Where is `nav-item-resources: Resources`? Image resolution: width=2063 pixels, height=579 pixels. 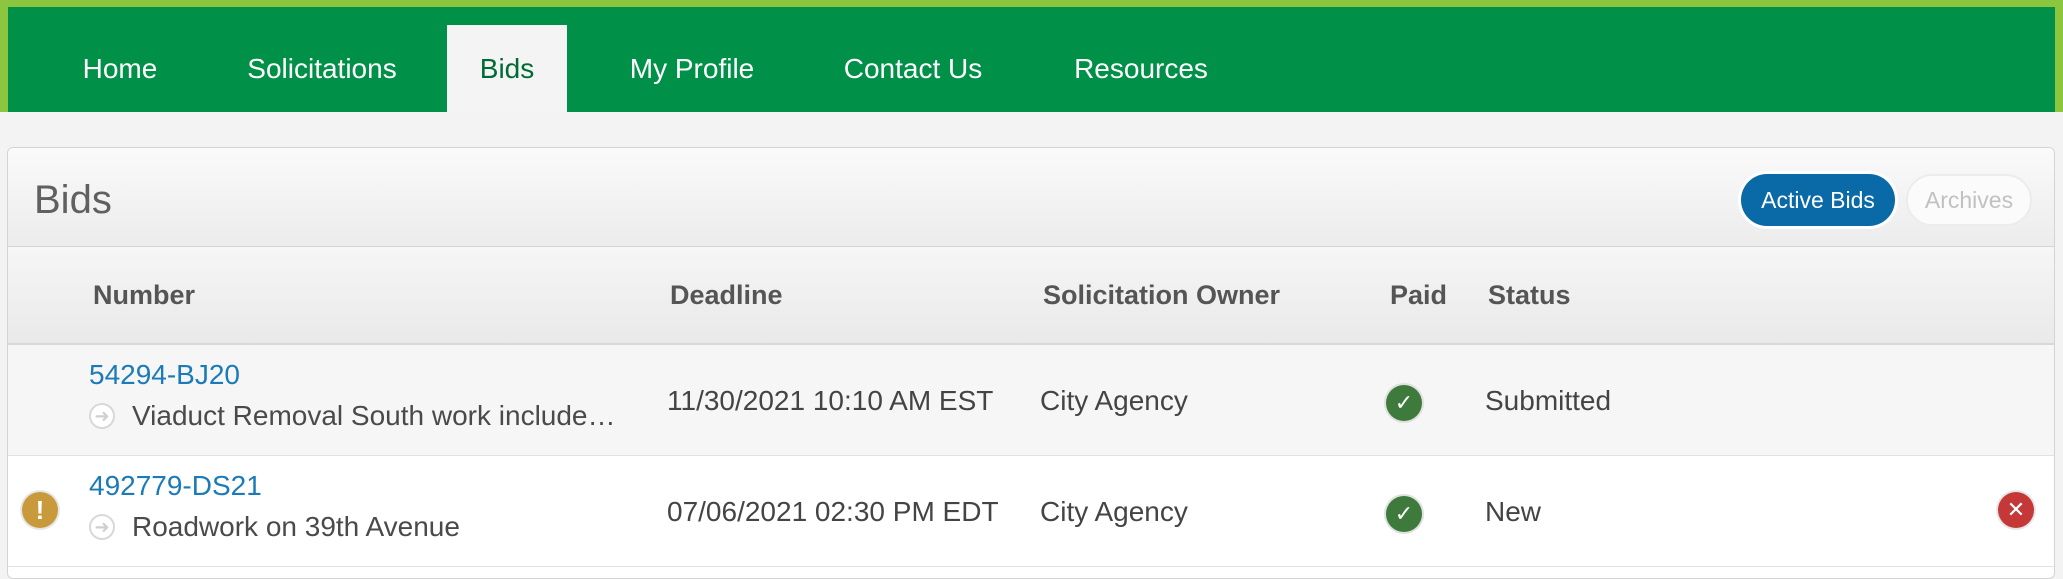
nav-item-resources: Resources is located at coordinates (1141, 68).